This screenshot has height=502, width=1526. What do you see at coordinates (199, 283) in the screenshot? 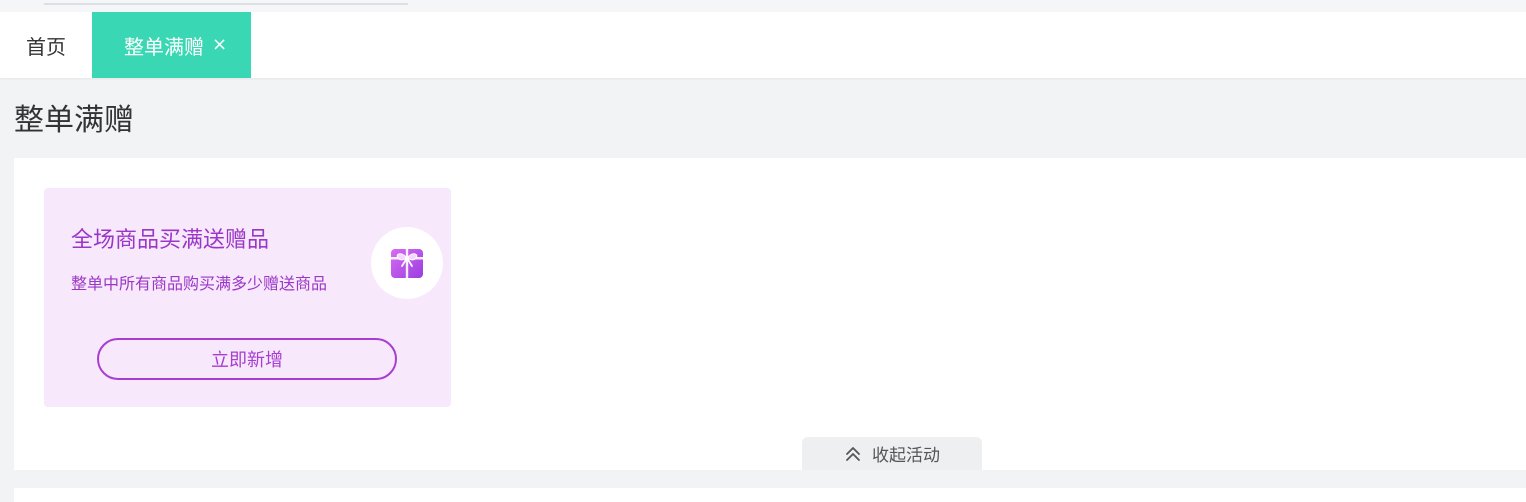
I see `card-description: 整单中所有商品购买满多少赠送商品` at bounding box center [199, 283].